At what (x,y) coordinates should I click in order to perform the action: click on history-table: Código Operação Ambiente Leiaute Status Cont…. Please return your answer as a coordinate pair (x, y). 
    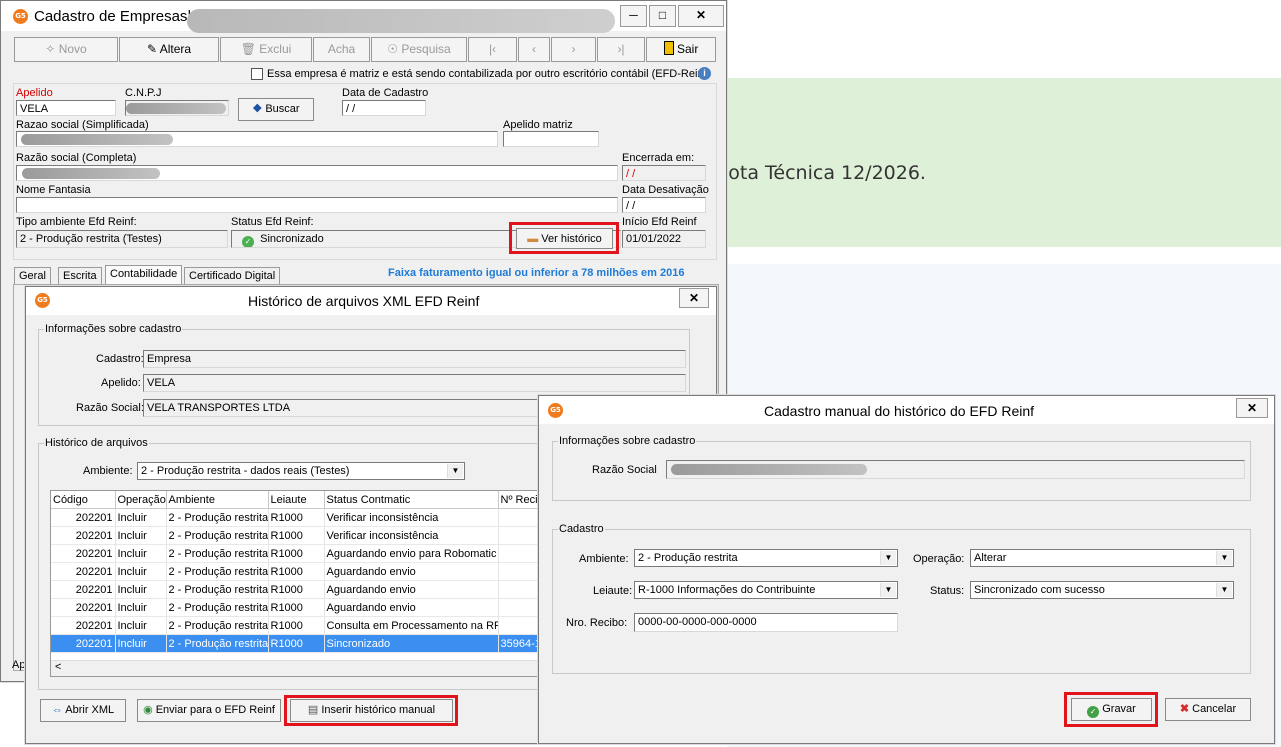
    Looking at the image, I should click on (294, 583).